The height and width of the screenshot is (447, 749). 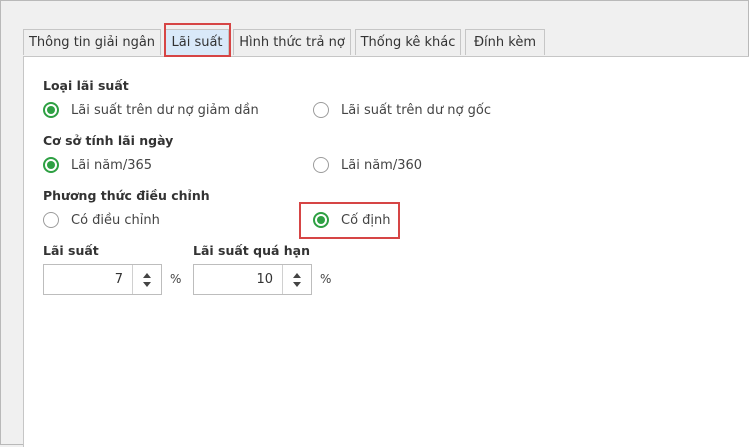 I want to click on overdue-rate-label: Lãi suất quá hạn, so click(x=252, y=250).